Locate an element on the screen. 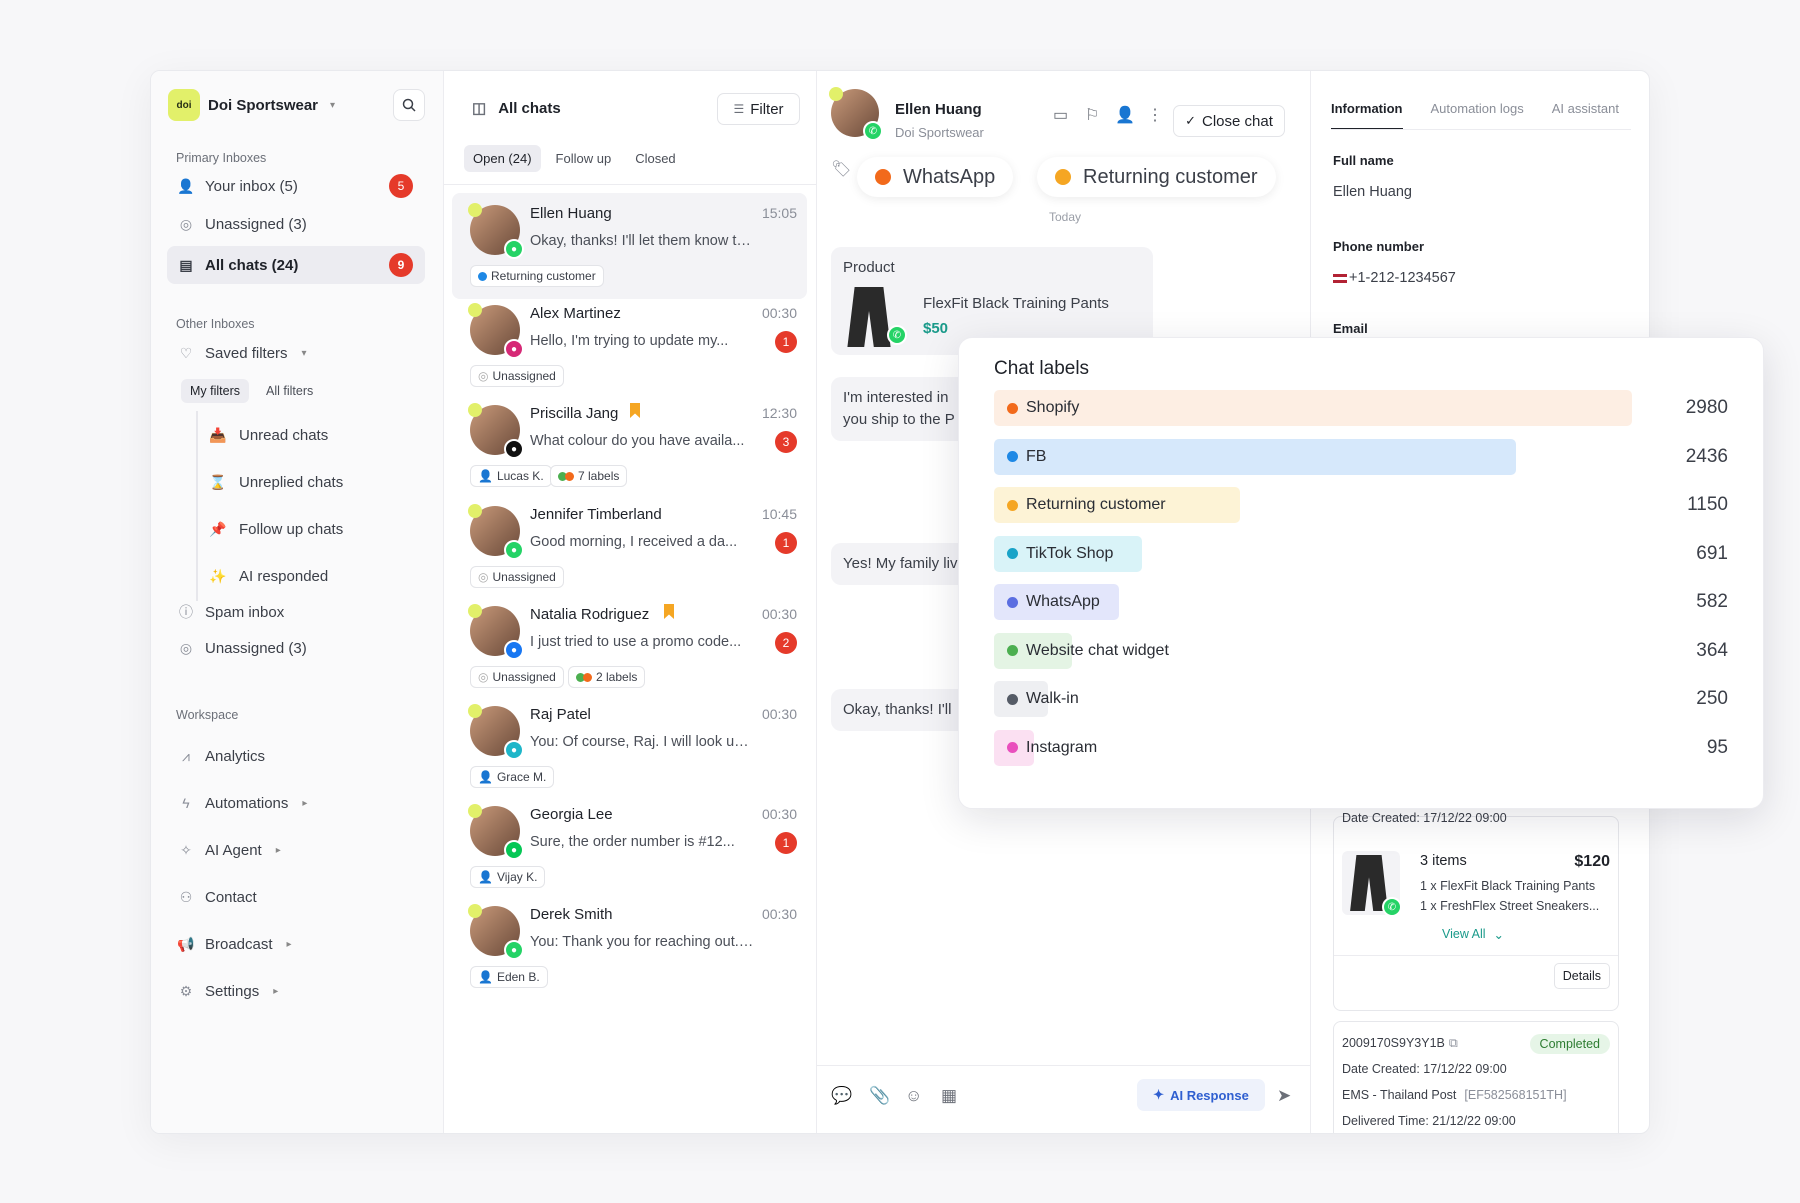 Image resolution: width=1800 pixels, height=1203 pixels. phone-label: Phone number is located at coordinates (1379, 246).